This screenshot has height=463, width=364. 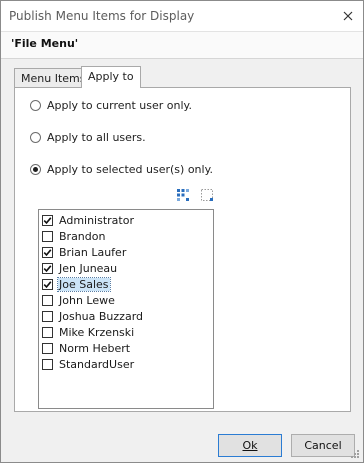 I want to click on title-bar: Publish Menu Items for Display, so click(x=182, y=16).